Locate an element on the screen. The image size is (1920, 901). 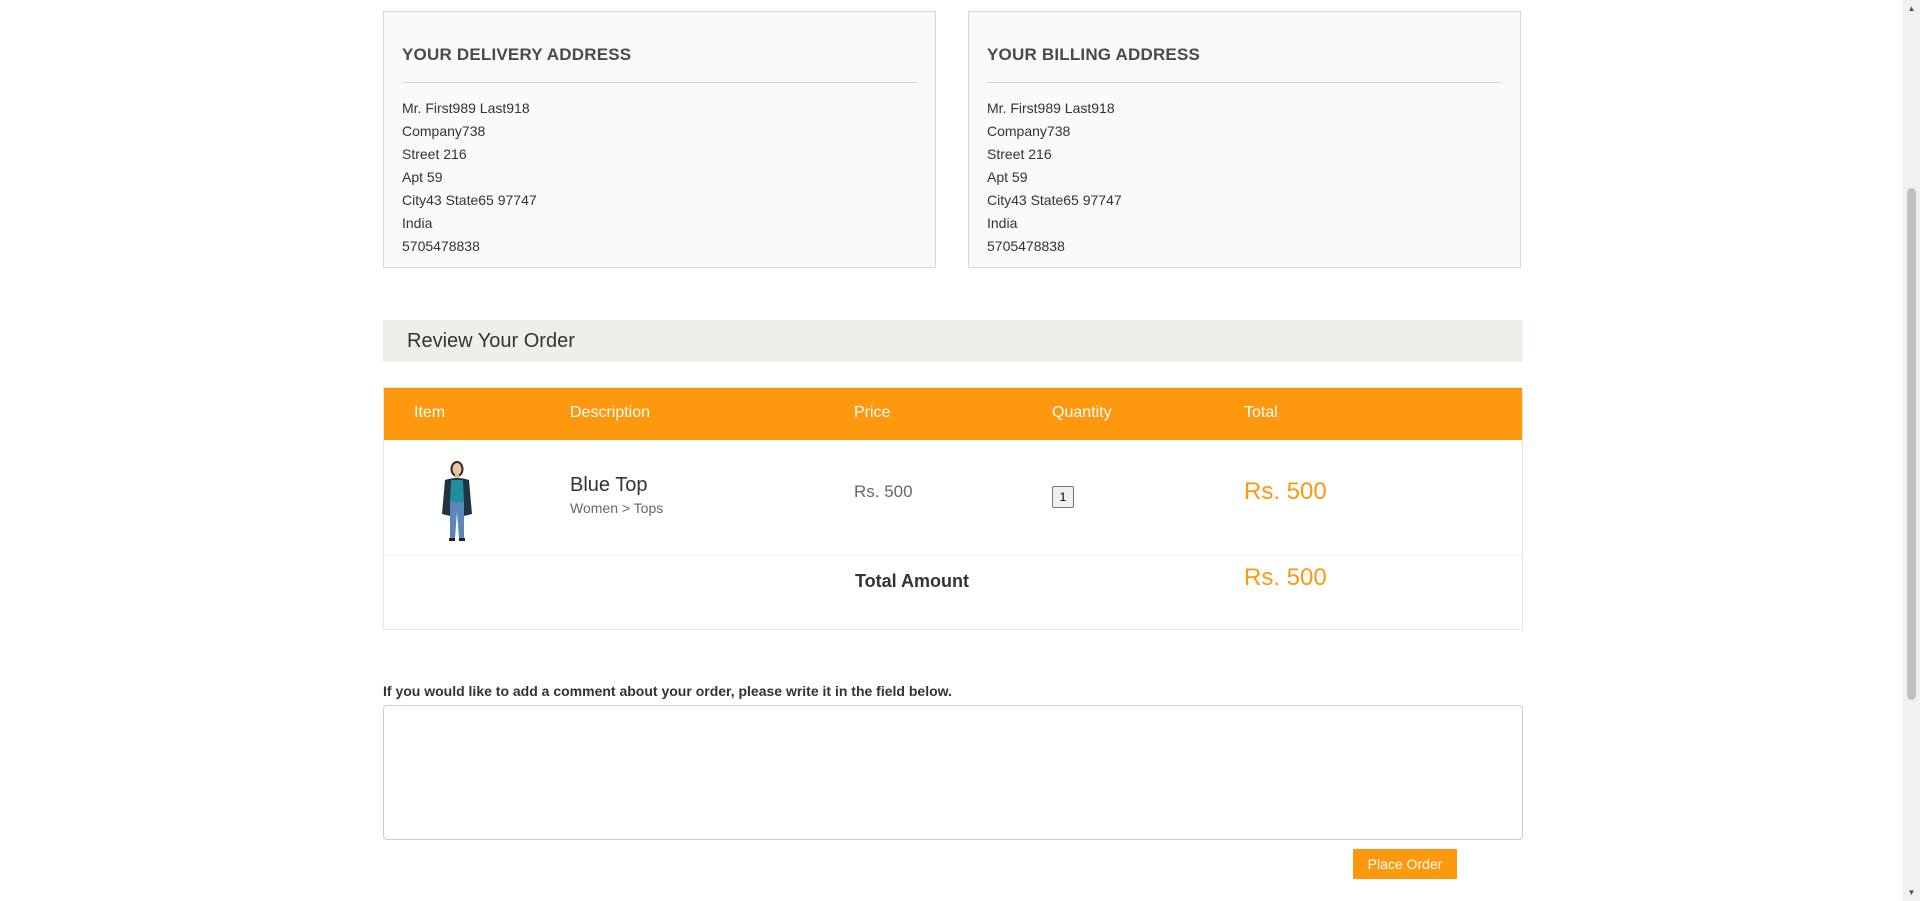
delivery-address-phone: 5705478838 is located at coordinates (441, 246).